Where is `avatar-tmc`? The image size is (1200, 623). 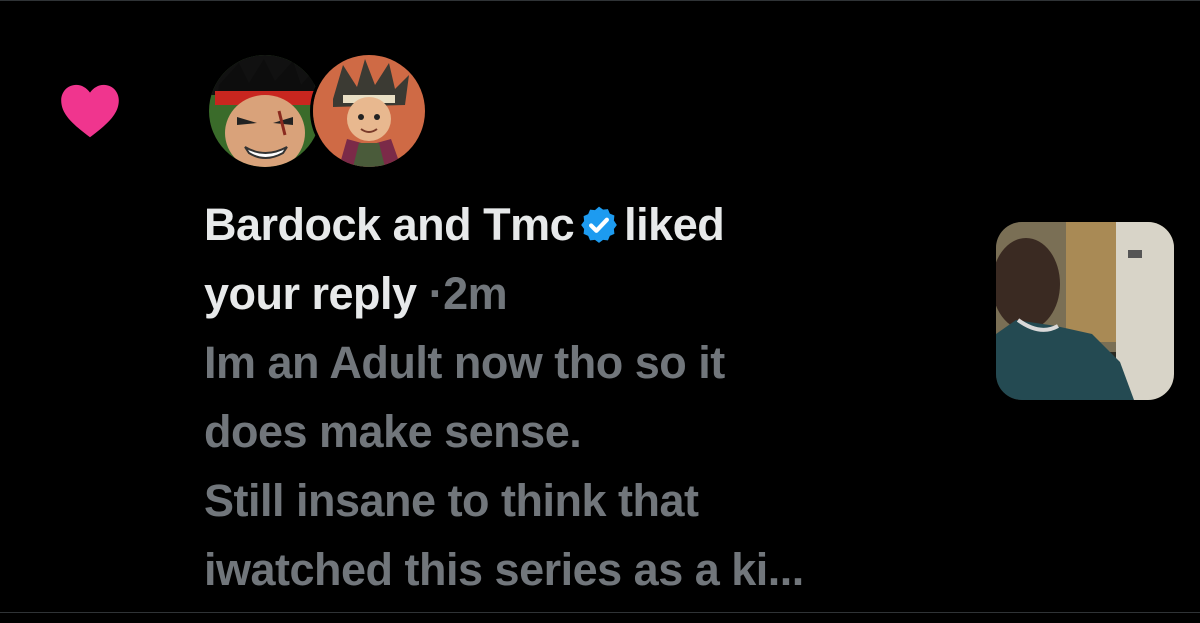
avatar-tmc is located at coordinates (369, 111).